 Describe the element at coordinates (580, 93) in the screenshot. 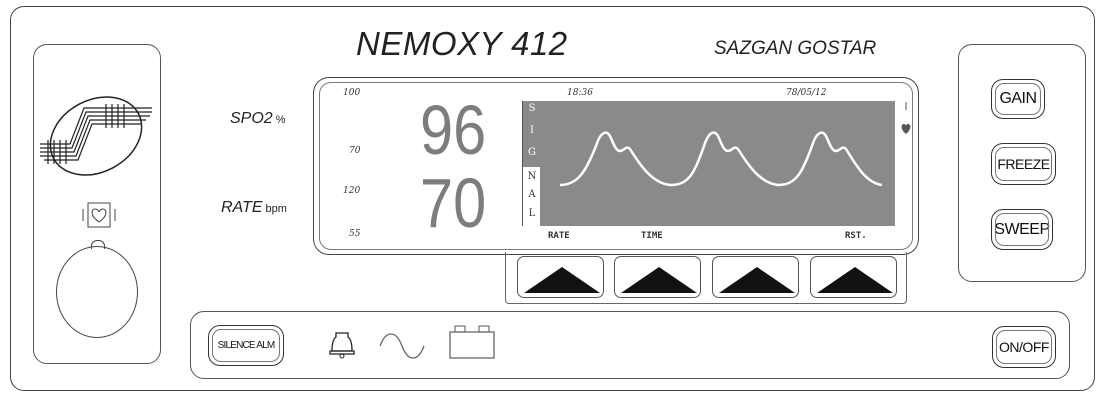

I see `clock-time: 18:36` at that location.